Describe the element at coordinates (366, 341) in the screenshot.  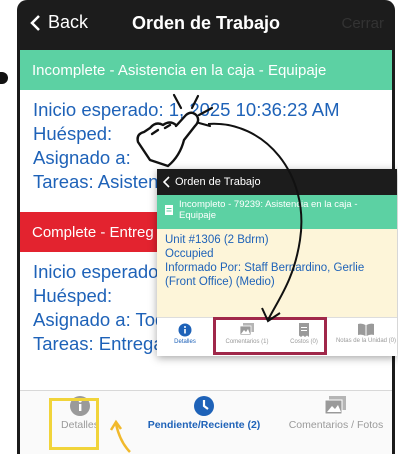
I see `tab-label: Notas de la Unidad (0)` at that location.